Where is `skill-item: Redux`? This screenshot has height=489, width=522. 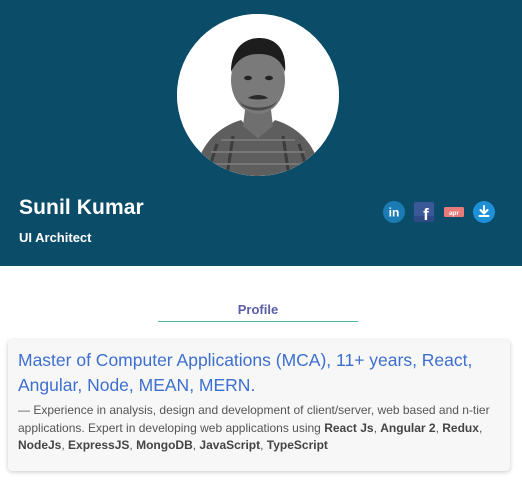 skill-item: Redux is located at coordinates (460, 427).